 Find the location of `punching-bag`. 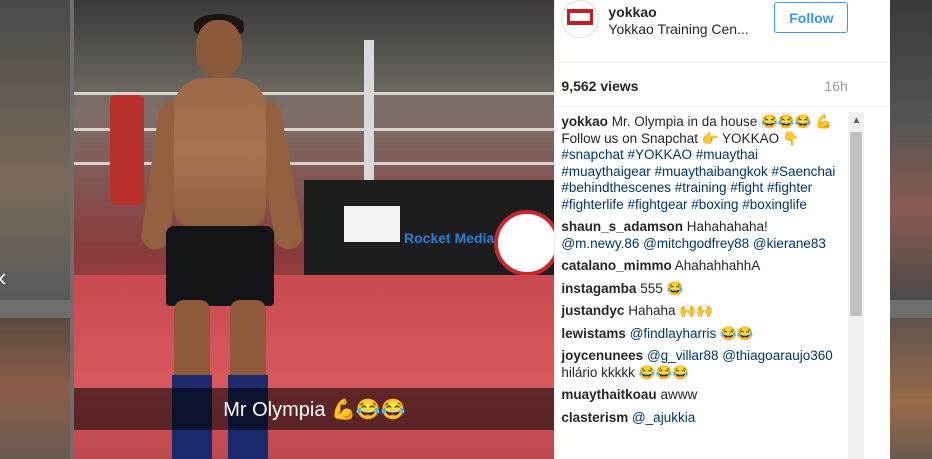

punching-bag is located at coordinates (127, 150).